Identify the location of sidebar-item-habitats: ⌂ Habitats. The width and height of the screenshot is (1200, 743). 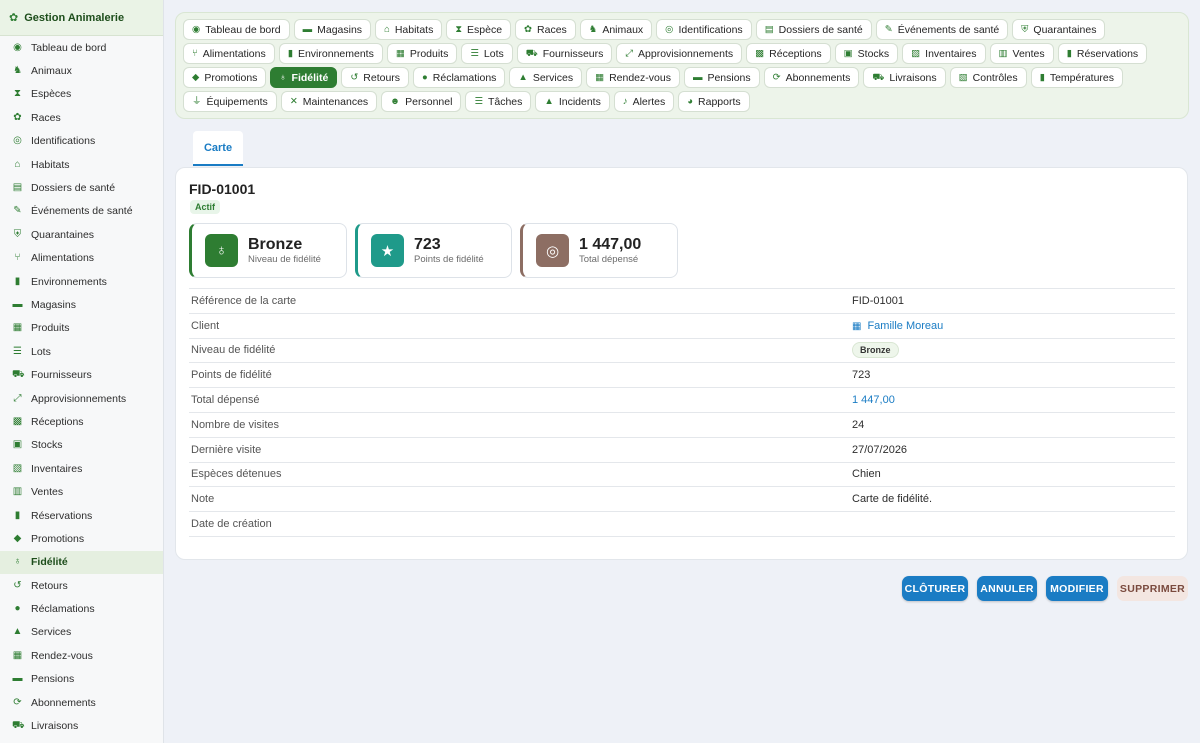
(81, 164).